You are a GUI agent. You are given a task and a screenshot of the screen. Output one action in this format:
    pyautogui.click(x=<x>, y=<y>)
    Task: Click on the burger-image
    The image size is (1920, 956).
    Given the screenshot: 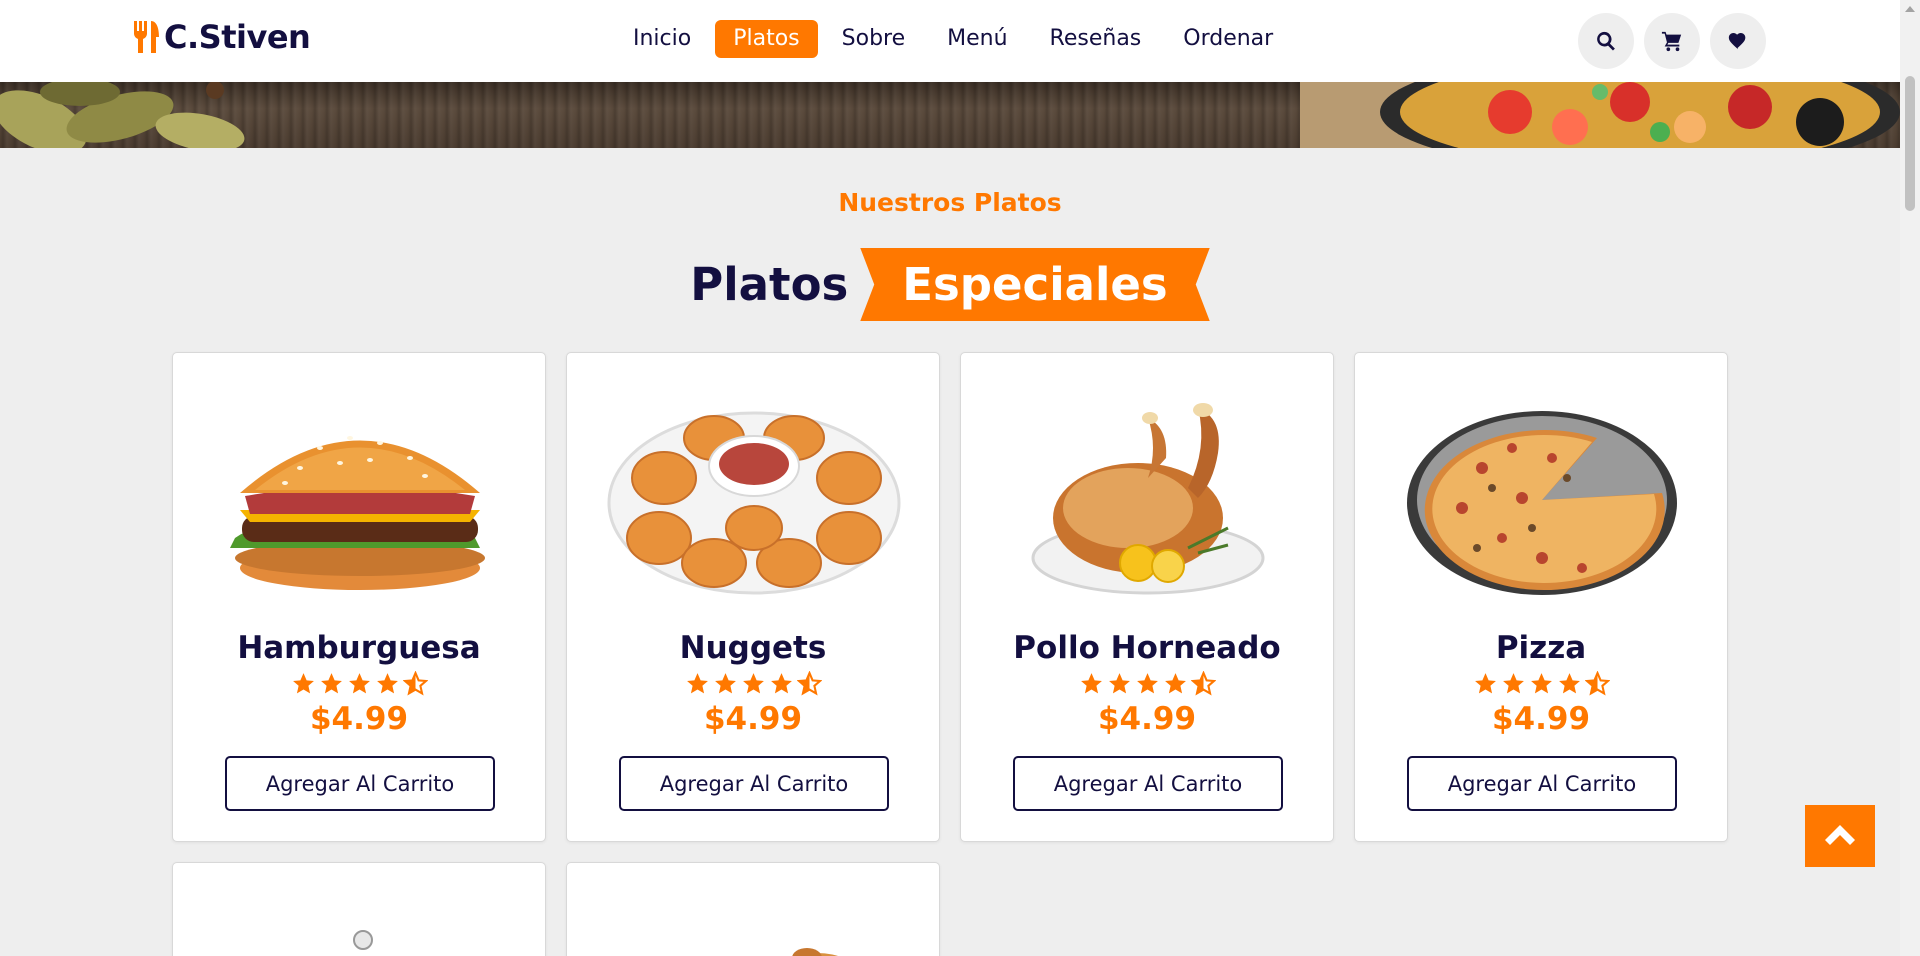 What is the action you would take?
    pyautogui.click(x=357, y=513)
    